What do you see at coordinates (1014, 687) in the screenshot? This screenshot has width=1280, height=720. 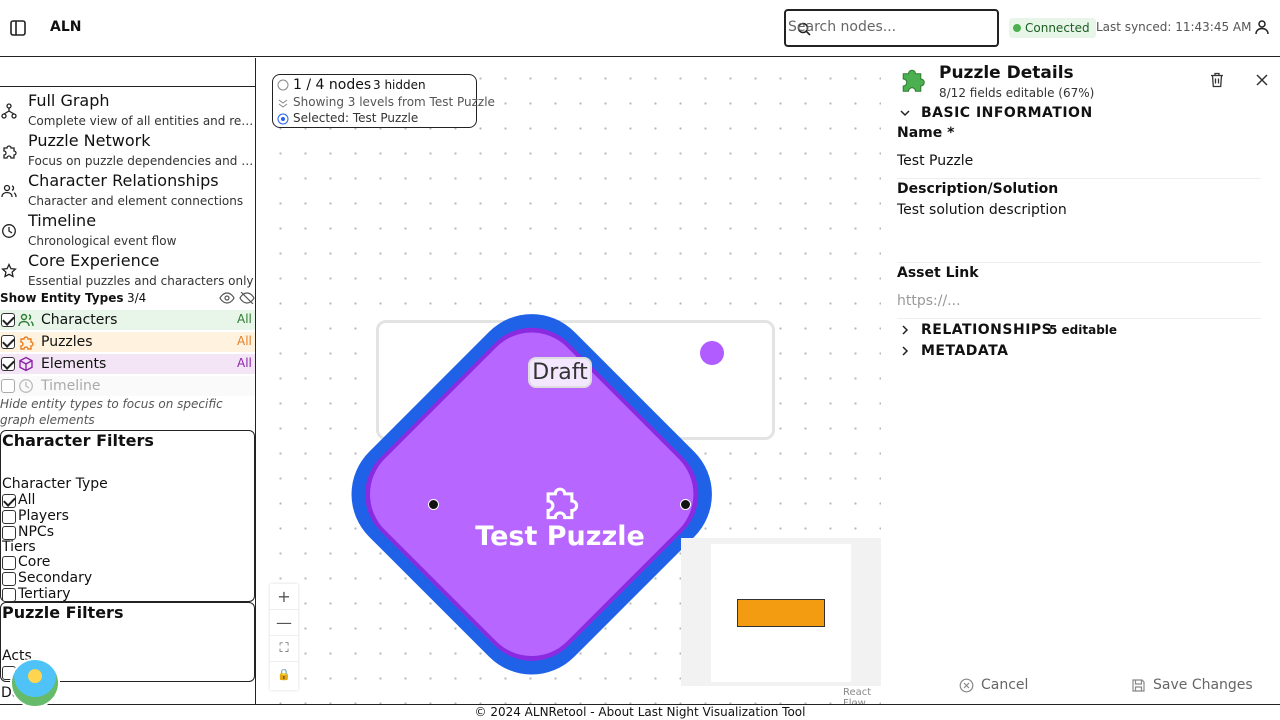 I see `cancel-button: Cancel` at bounding box center [1014, 687].